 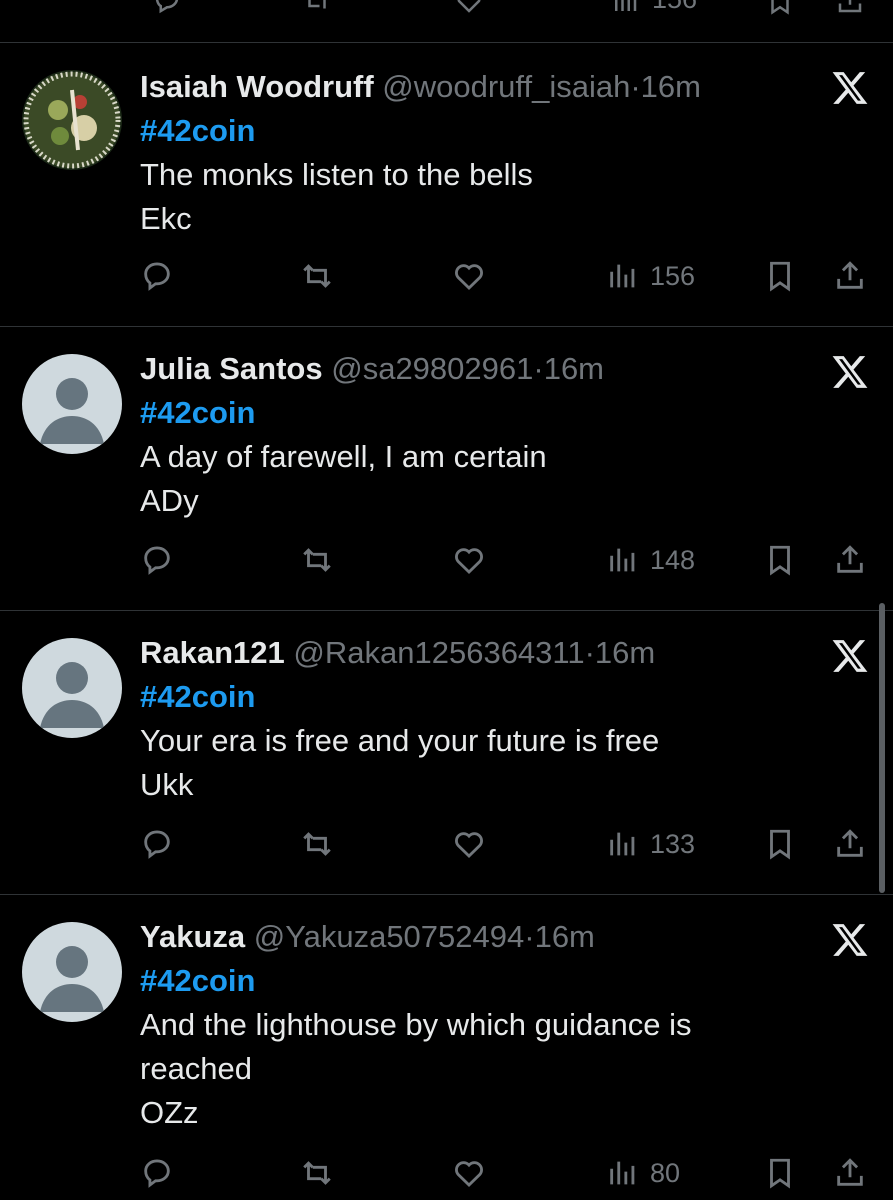 I want to click on user-handle: @Rakan1256364311, so click(x=438, y=652).